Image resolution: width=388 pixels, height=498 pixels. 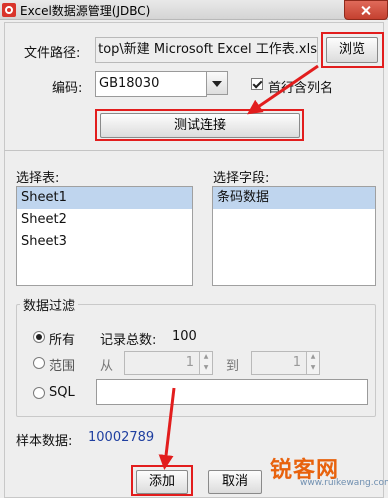 What do you see at coordinates (184, 336) in the screenshot?
I see `record-count-value: 100` at bounding box center [184, 336].